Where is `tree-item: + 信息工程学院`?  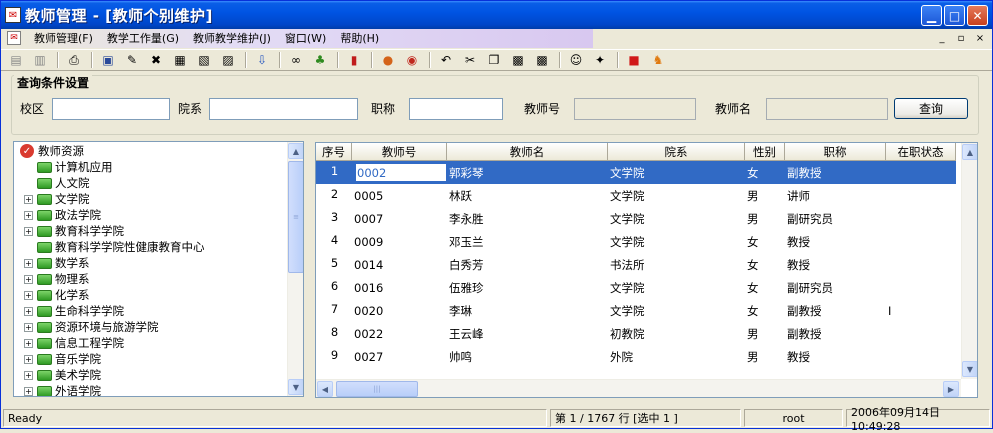 tree-item: + 信息工程学院 is located at coordinates (74, 343).